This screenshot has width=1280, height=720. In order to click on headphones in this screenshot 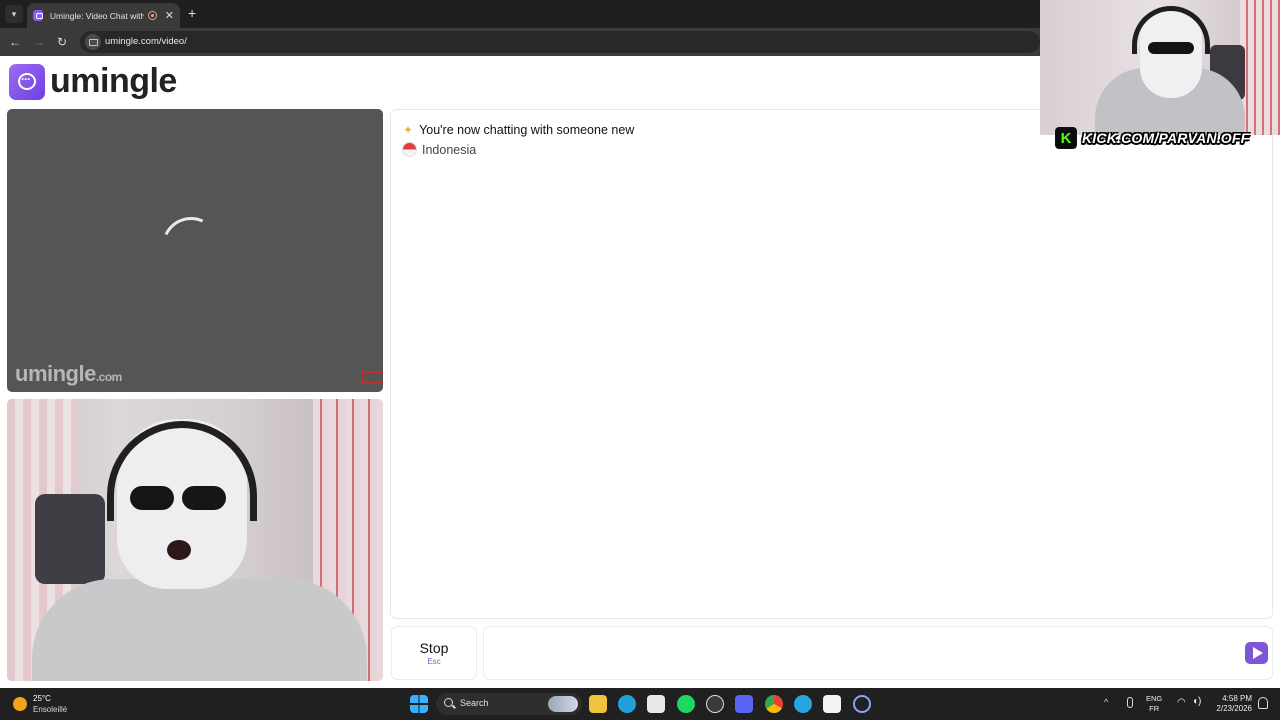, I will do `click(182, 471)`.